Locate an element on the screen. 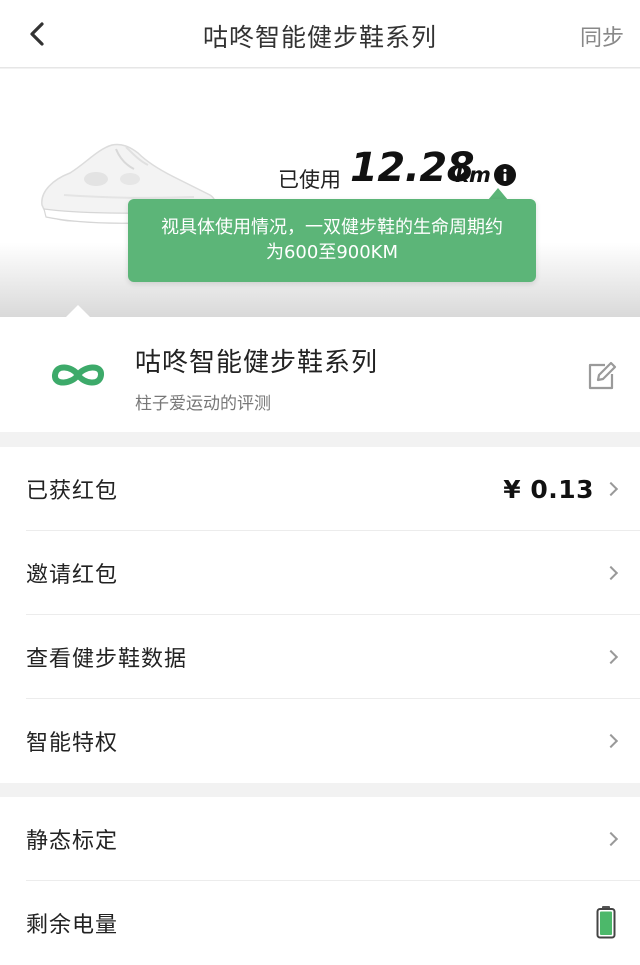 The height and width of the screenshot is (965, 640). menu-item-battery: 剩余电量 is located at coordinates (320, 923).